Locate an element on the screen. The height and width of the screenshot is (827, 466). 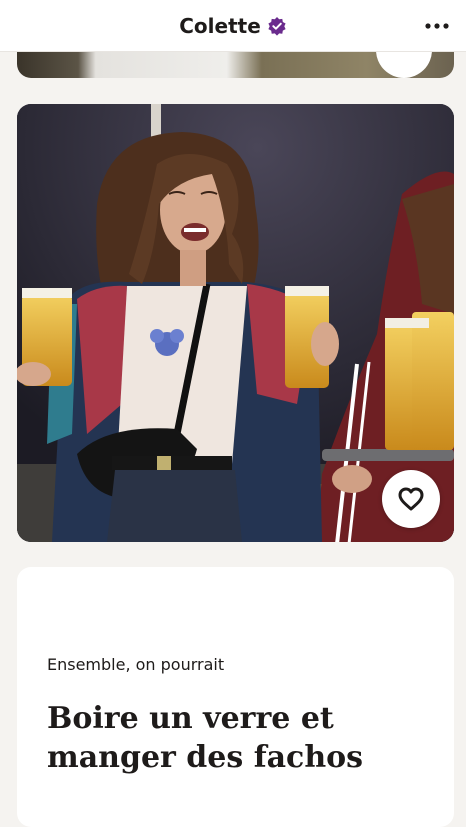
profile-name: Colette is located at coordinates (220, 25).